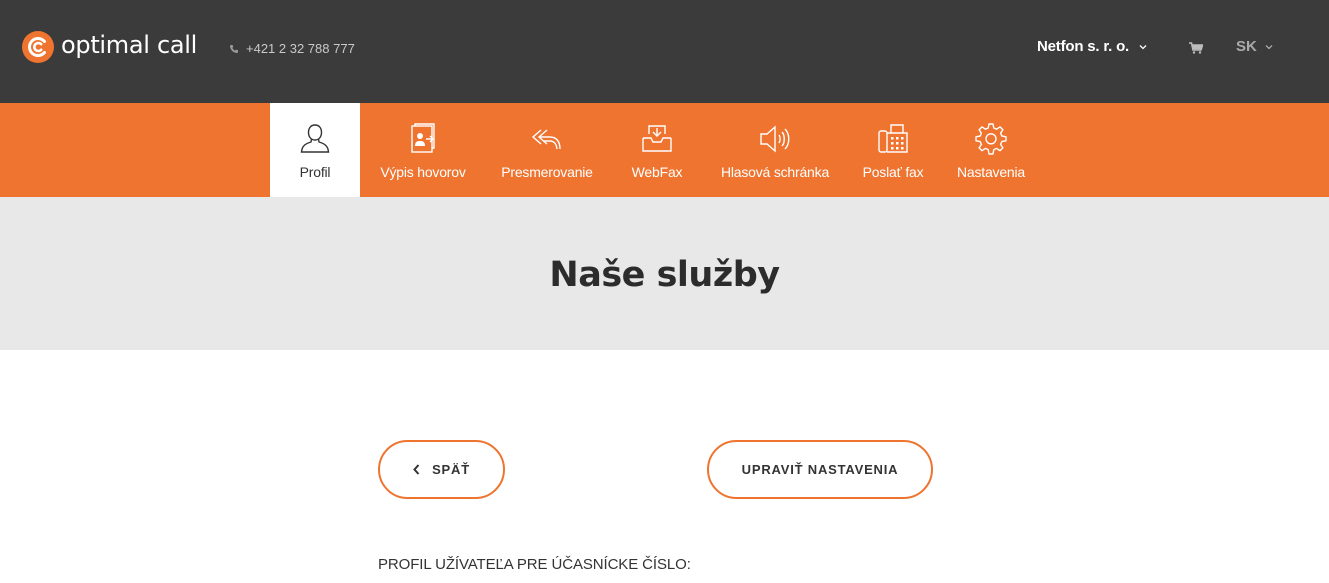 The height and width of the screenshot is (583, 1329). I want to click on gear-icon, so click(991, 139).